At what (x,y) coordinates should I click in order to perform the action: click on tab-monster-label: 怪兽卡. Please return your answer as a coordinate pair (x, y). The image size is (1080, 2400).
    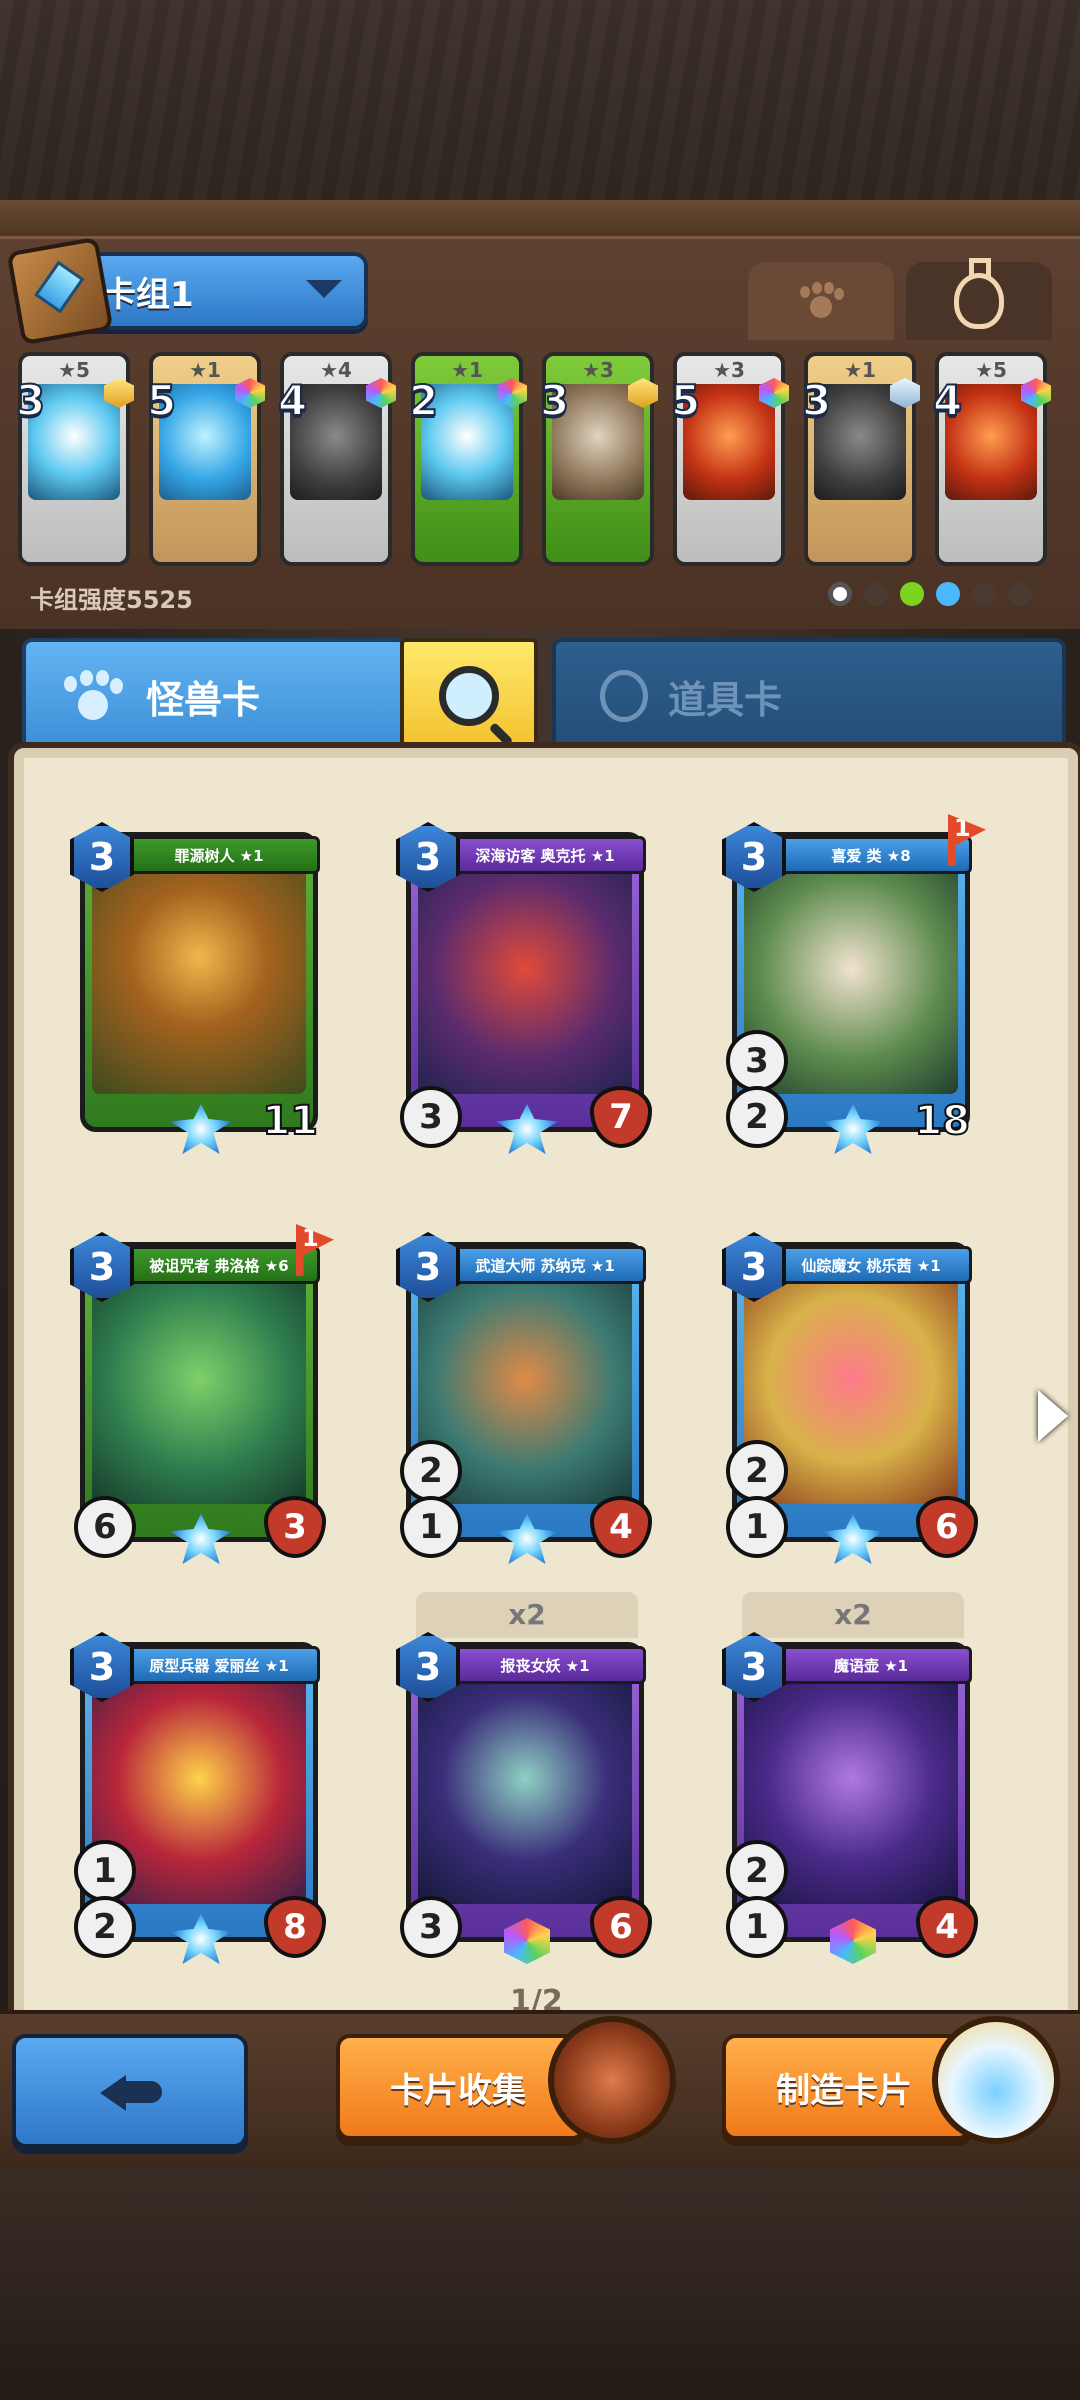
    Looking at the image, I should click on (203, 699).